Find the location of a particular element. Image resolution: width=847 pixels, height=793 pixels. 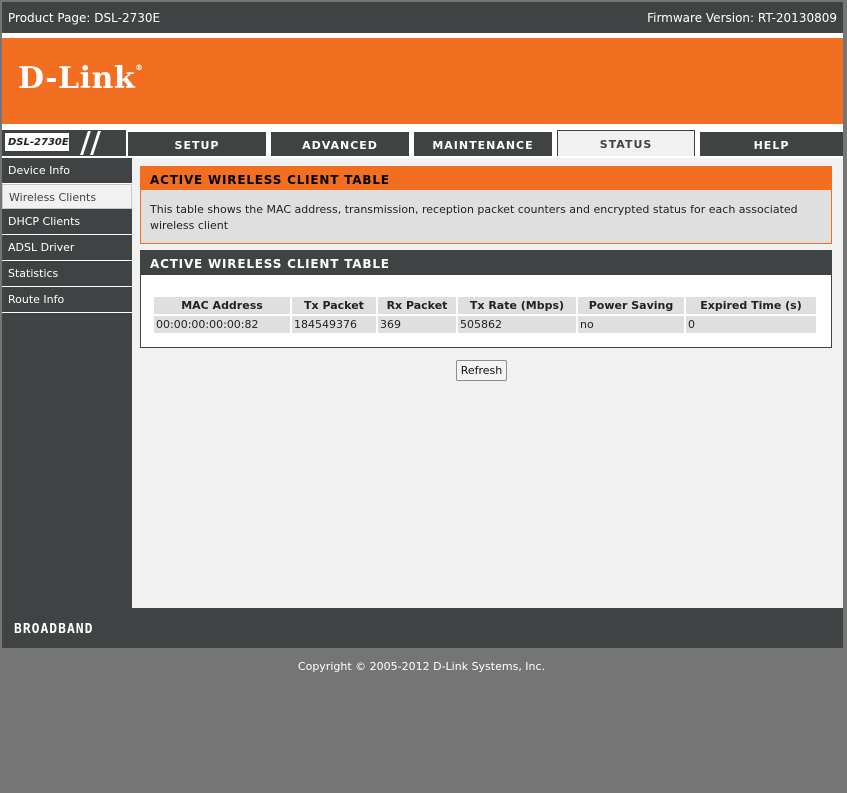

footer-bar: BROADBAND is located at coordinates (422, 628).